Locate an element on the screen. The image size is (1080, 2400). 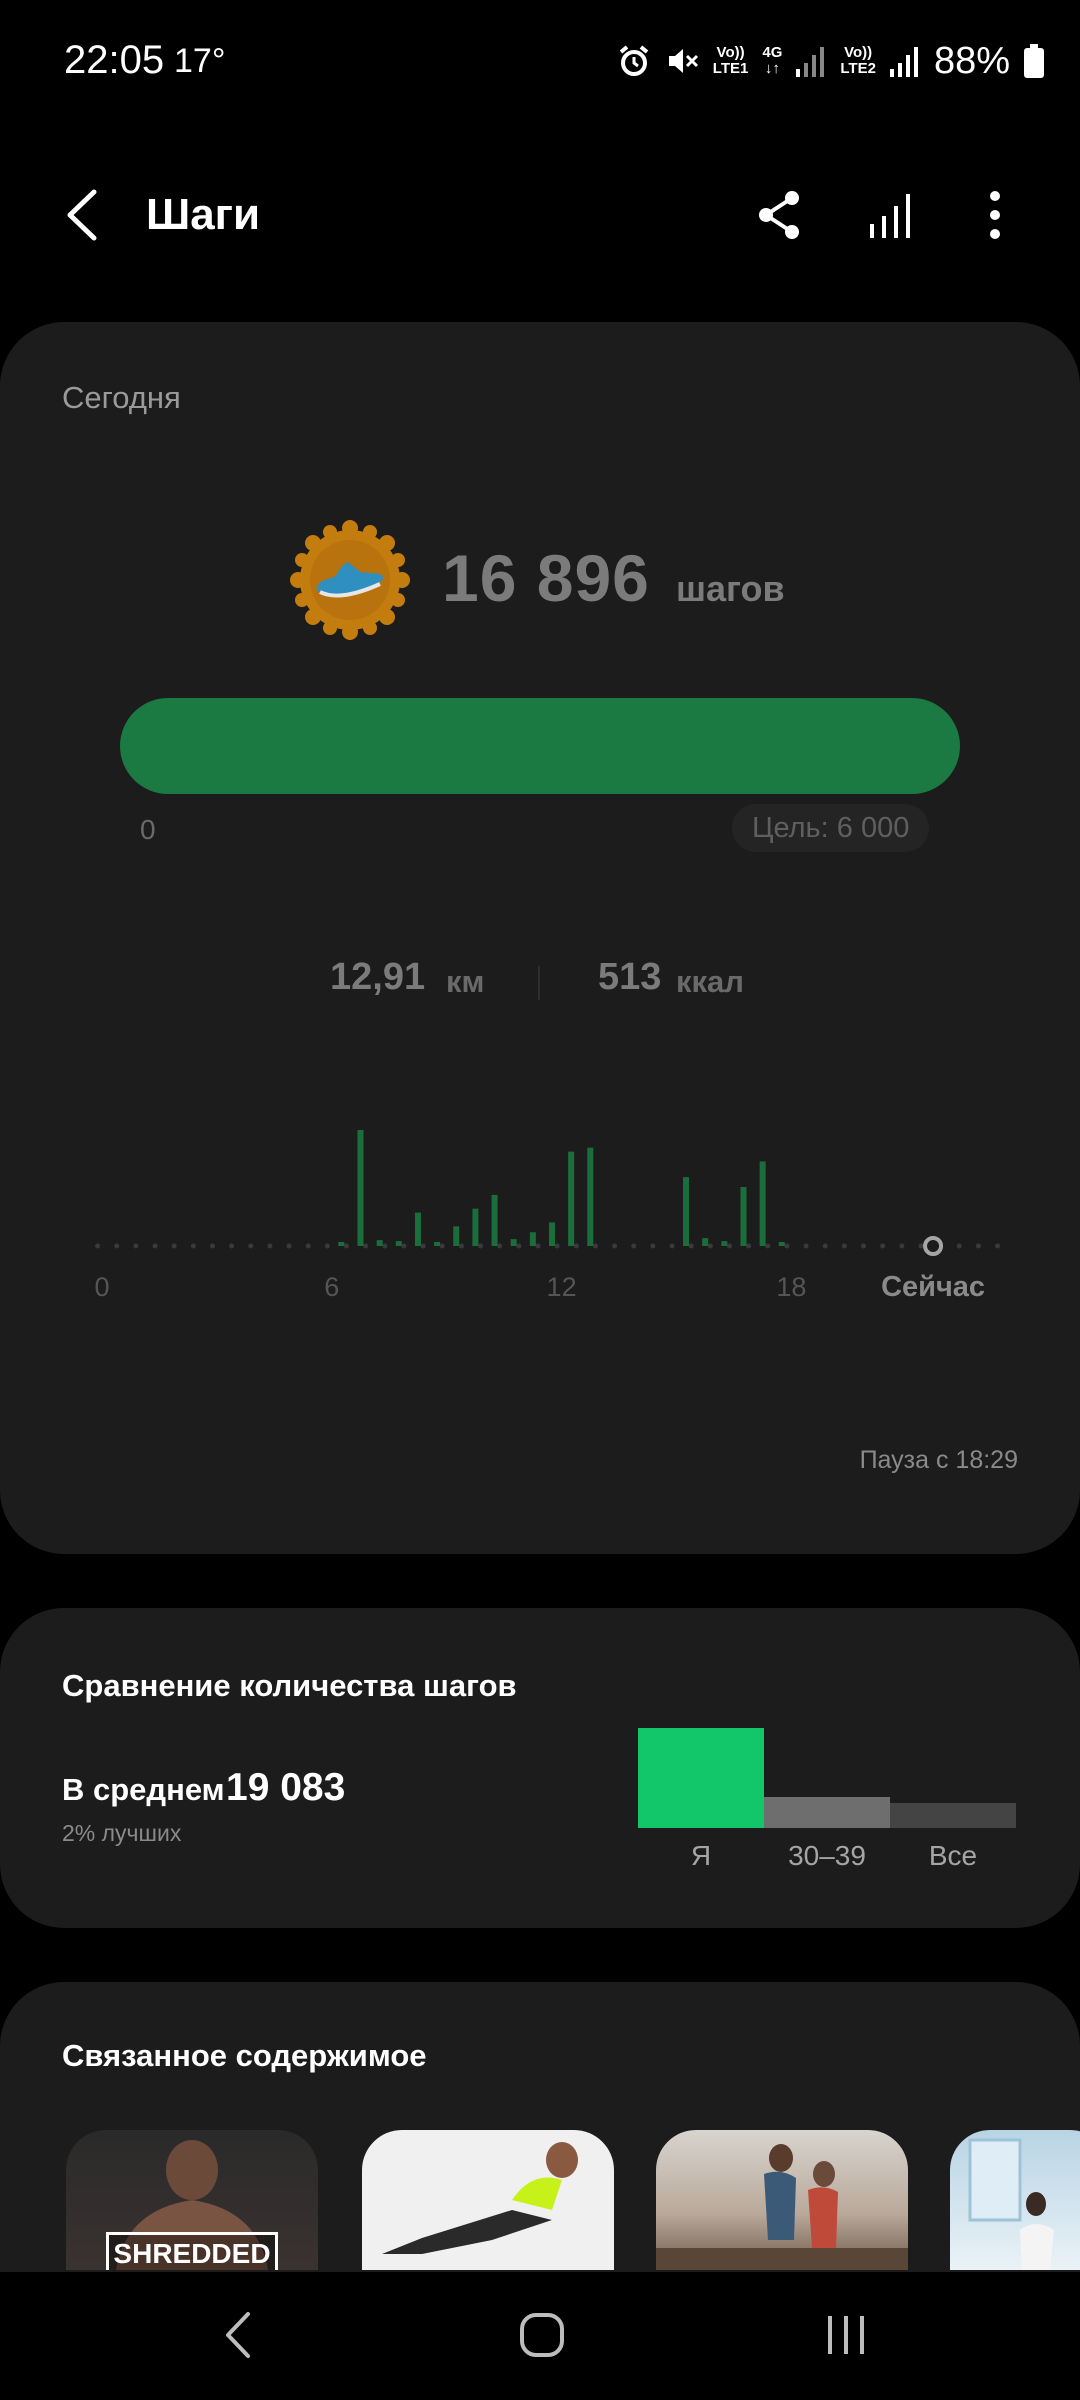
status-time: 22:05 is located at coordinates (114, 60).